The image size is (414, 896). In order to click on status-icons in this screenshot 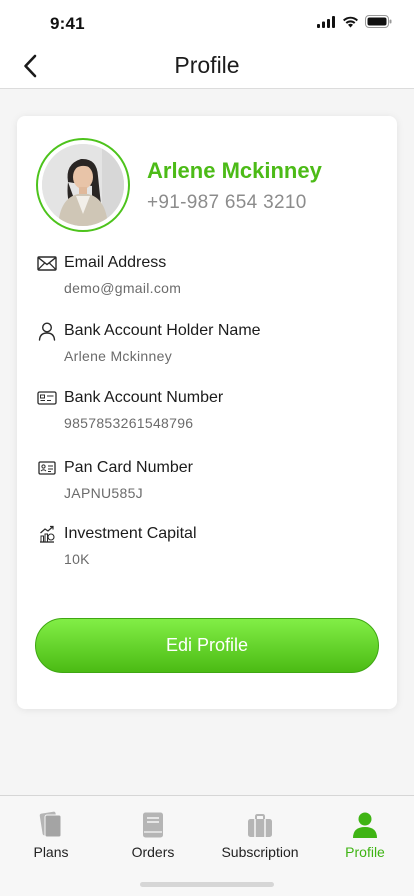, I will do `click(354, 21)`.